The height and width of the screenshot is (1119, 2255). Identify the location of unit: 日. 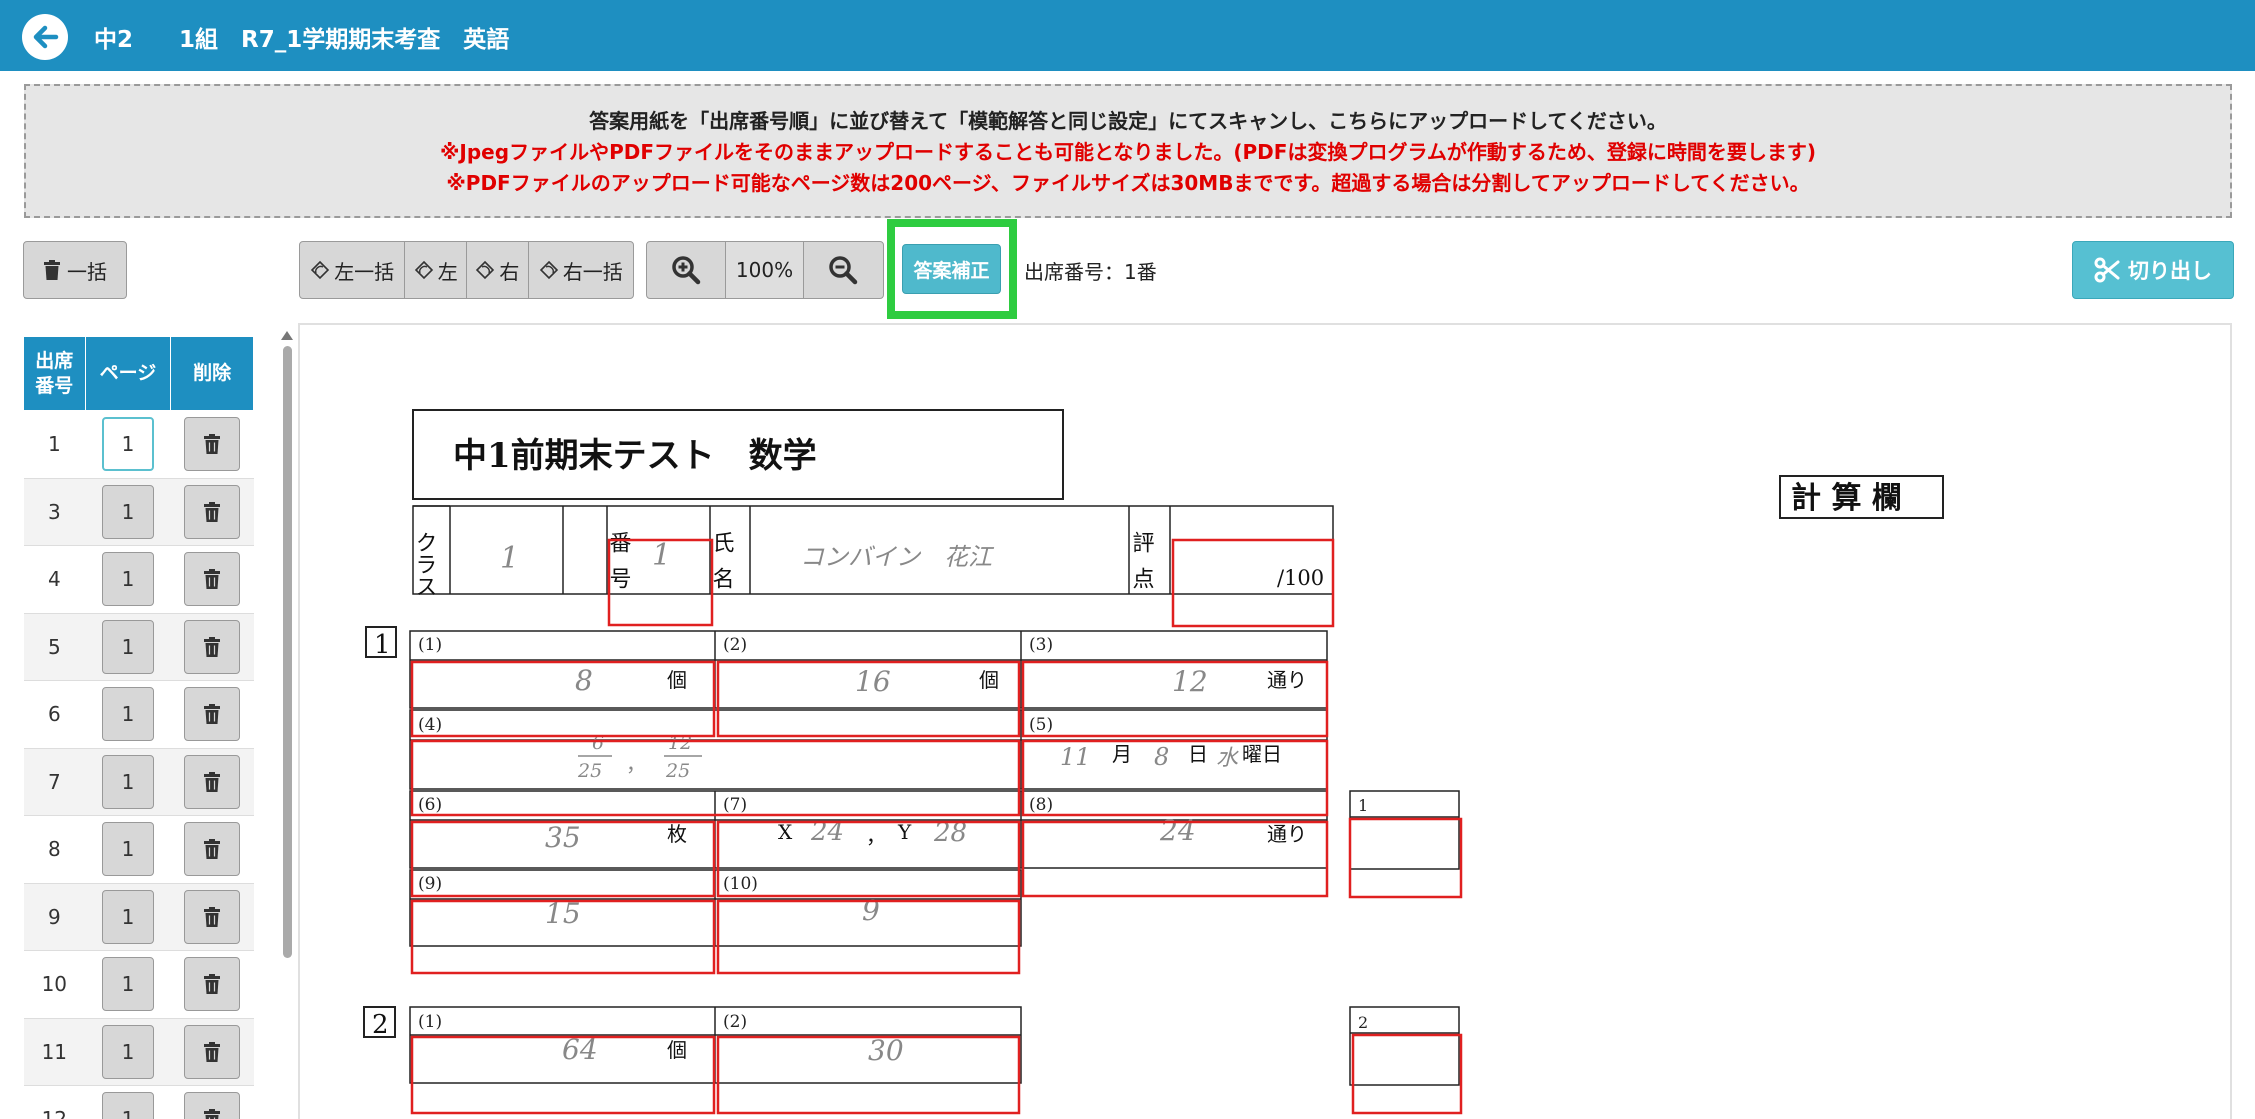
(1198, 754).